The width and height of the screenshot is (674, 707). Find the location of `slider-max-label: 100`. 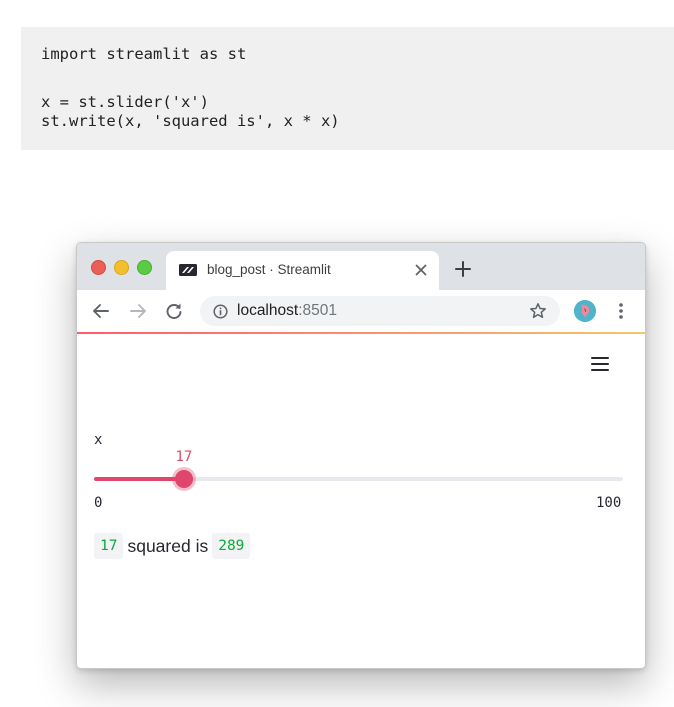

slider-max-label: 100 is located at coordinates (609, 503).